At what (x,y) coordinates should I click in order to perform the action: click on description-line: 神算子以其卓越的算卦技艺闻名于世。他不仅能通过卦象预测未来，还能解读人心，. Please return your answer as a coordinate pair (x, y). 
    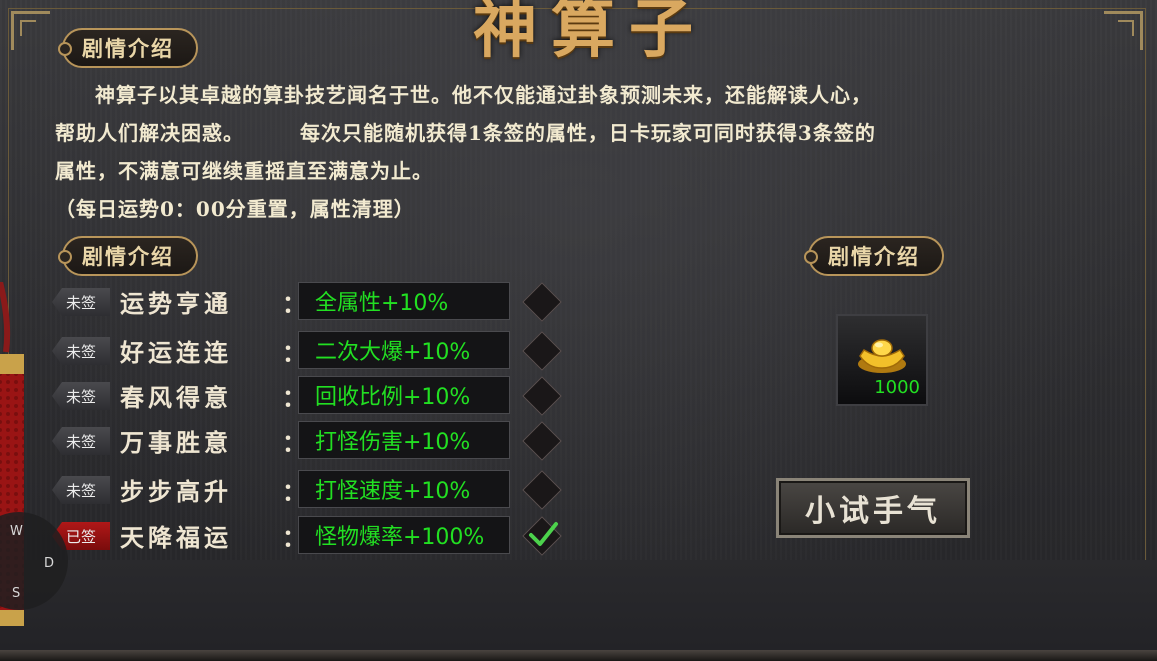
    Looking at the image, I should click on (483, 95).